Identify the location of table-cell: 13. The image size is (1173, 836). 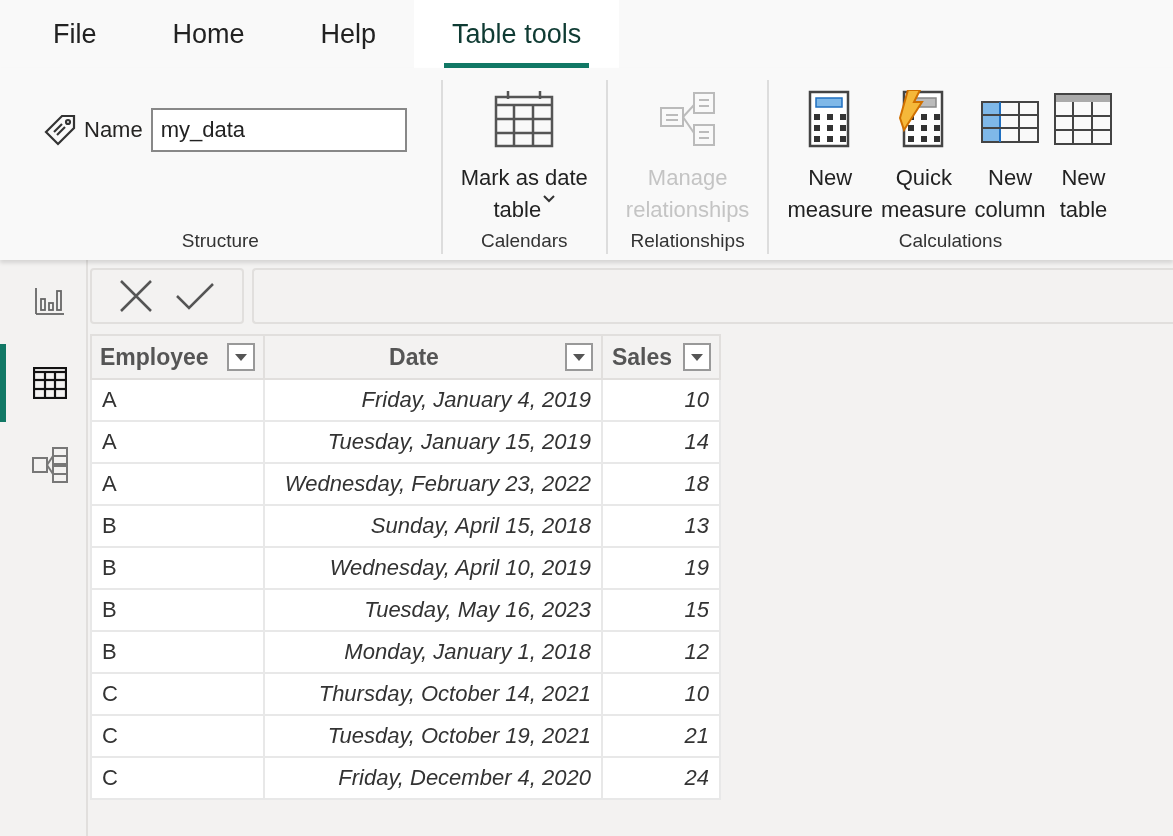
(696, 525).